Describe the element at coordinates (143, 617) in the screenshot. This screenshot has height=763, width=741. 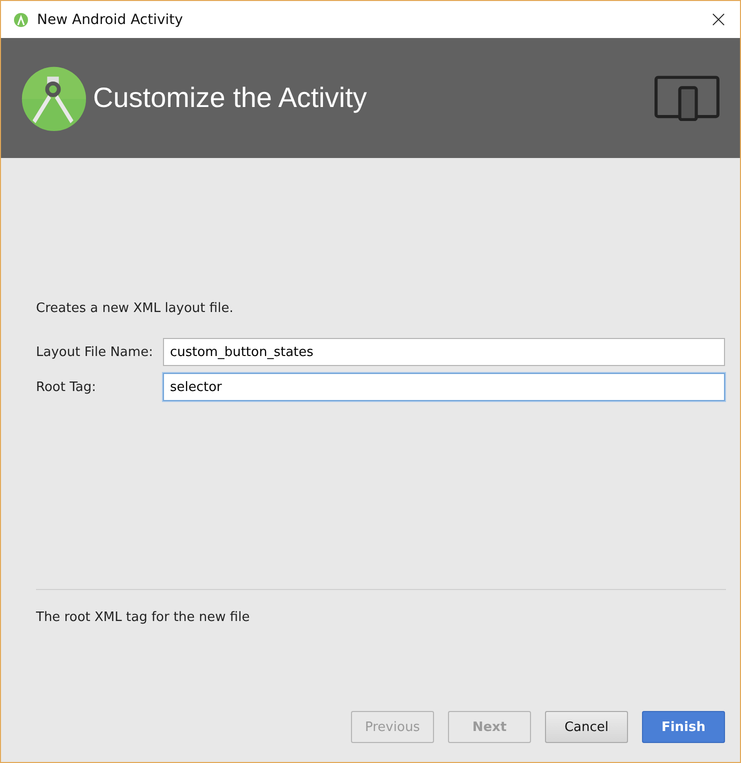
I see `hint-text: The root XML tag for the new file` at that location.